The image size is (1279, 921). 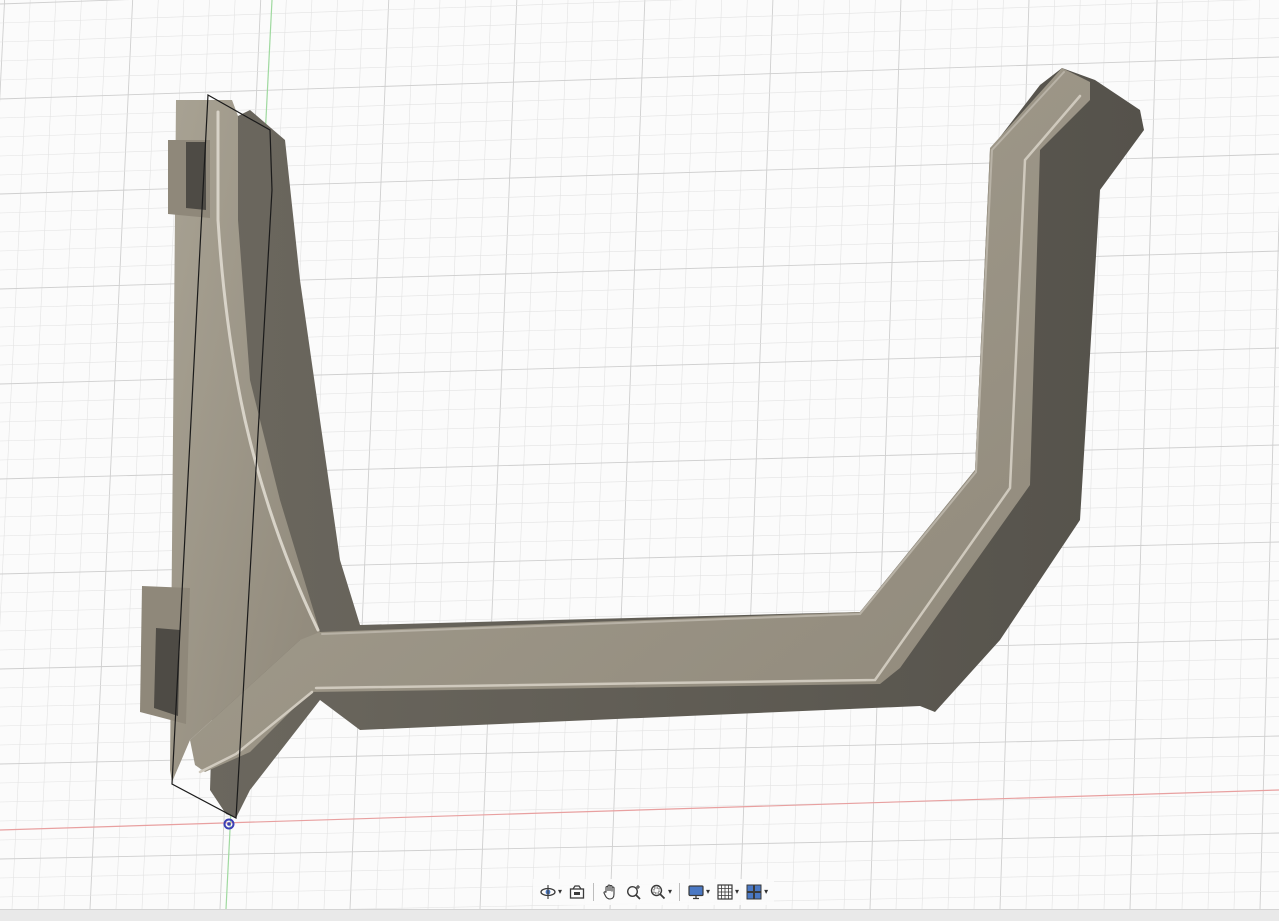 I want to click on pan-tool, so click(x=610, y=892).